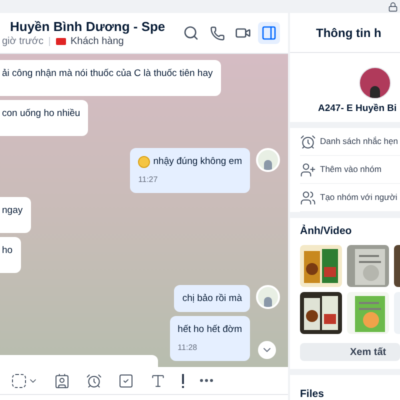 The image size is (400, 400). Describe the element at coordinates (357, 109) in the screenshot. I see `contact-name: A247- E Huyền Bi` at that location.